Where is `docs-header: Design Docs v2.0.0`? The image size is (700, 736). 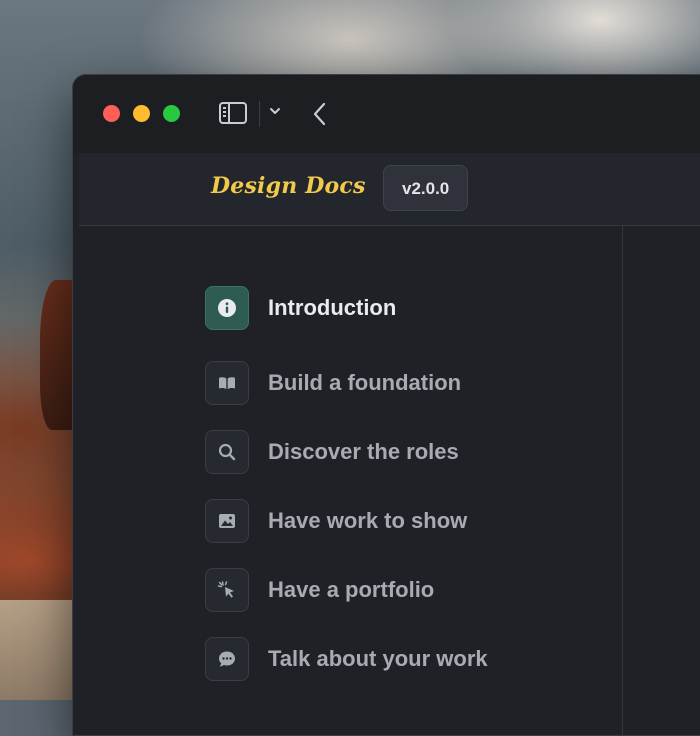
docs-header: Design Docs v2.0.0 is located at coordinates (389, 189).